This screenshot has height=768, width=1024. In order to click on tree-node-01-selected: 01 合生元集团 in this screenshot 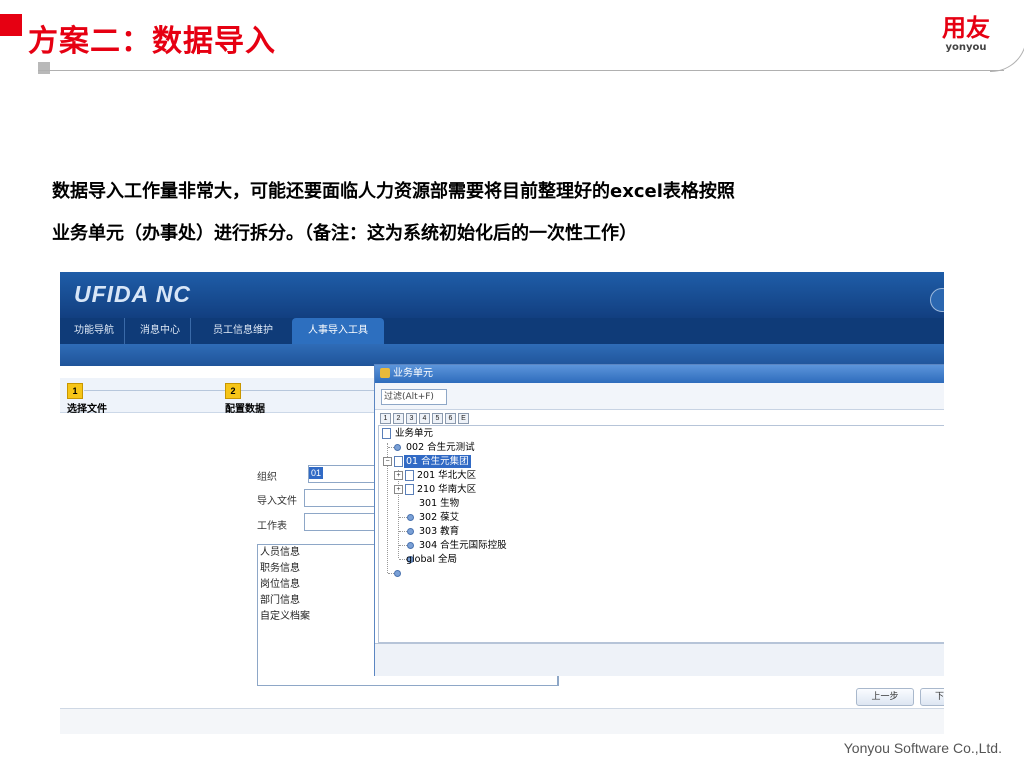, I will do `click(437, 461)`.